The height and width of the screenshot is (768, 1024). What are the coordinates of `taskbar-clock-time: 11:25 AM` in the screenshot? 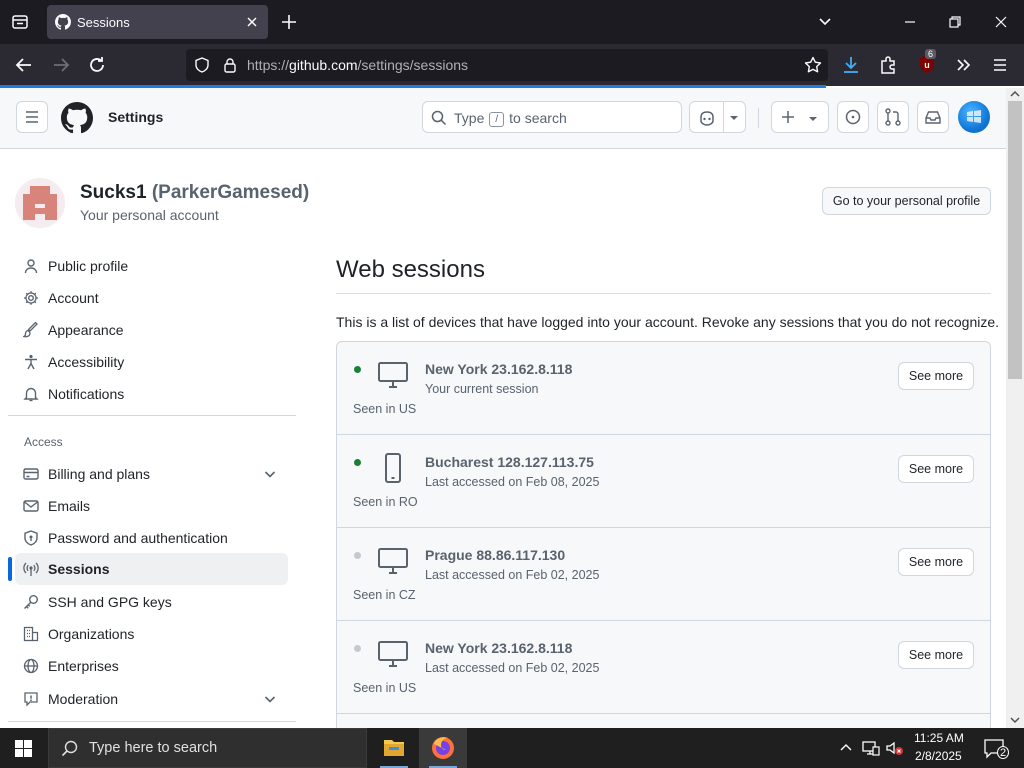 It's located at (939, 738).